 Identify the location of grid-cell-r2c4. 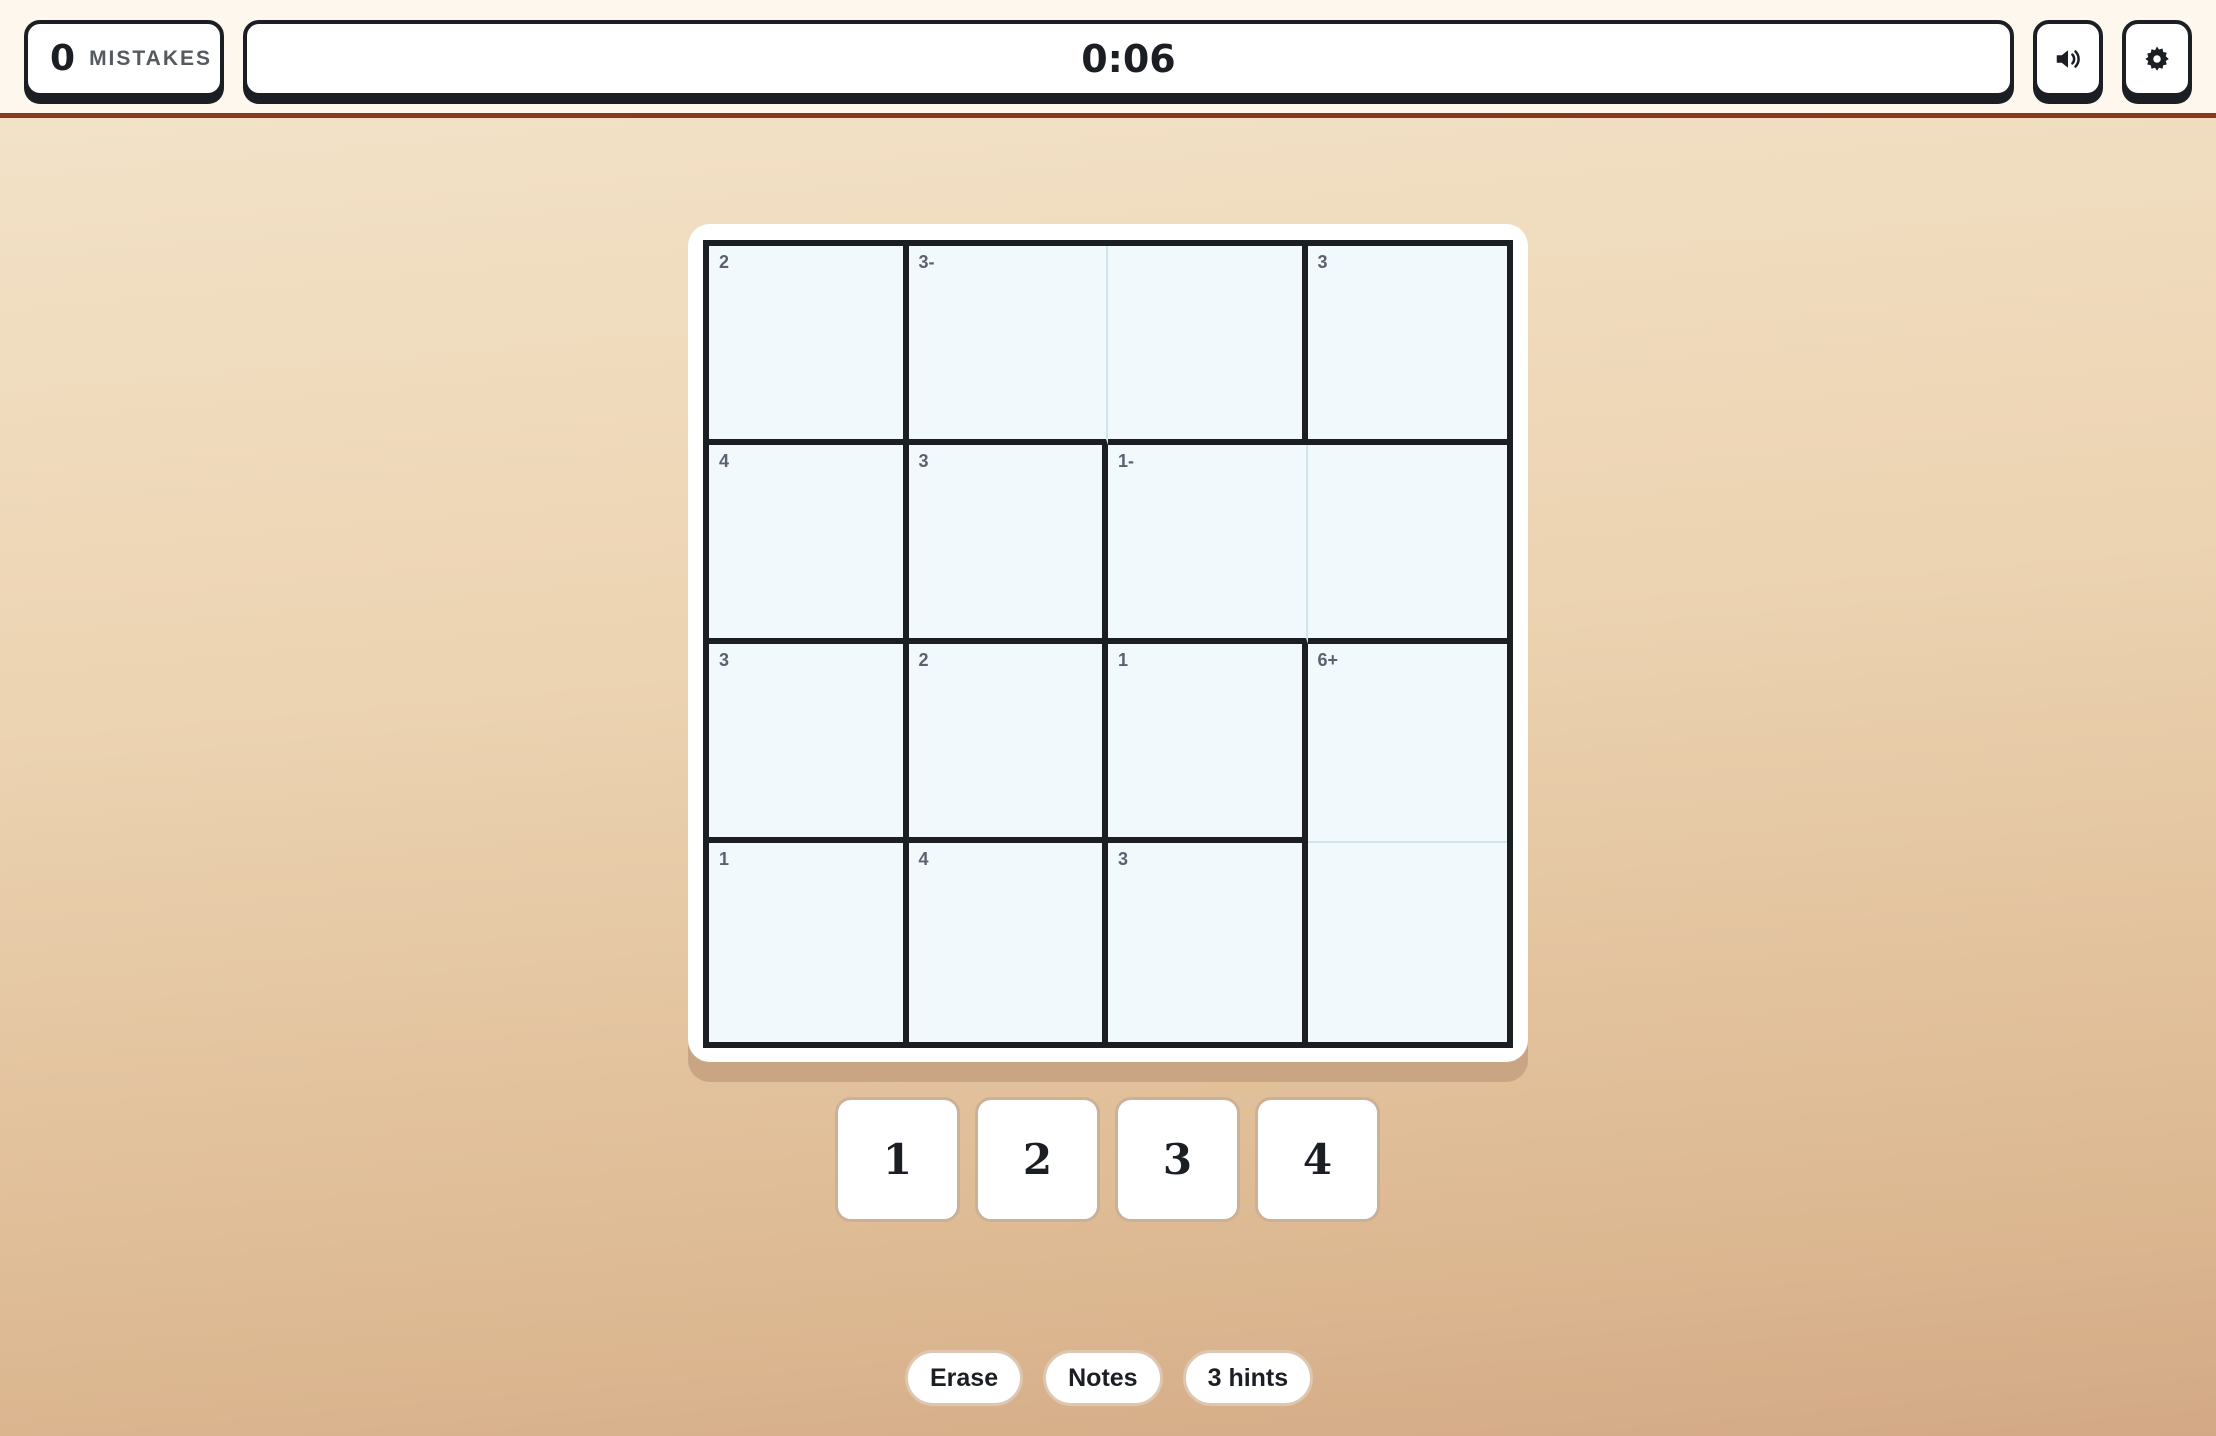
(1407, 544).